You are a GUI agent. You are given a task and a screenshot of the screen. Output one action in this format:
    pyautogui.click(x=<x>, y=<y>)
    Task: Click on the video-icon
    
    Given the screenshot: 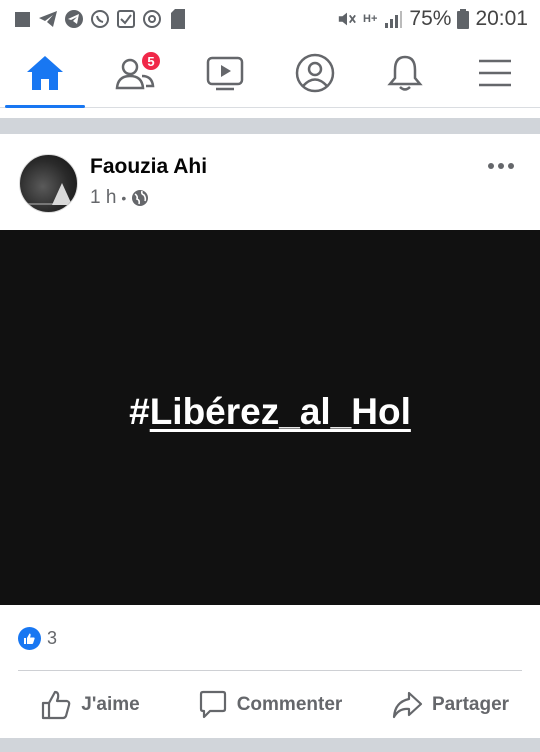 What is the action you would take?
    pyautogui.click(x=225, y=73)
    